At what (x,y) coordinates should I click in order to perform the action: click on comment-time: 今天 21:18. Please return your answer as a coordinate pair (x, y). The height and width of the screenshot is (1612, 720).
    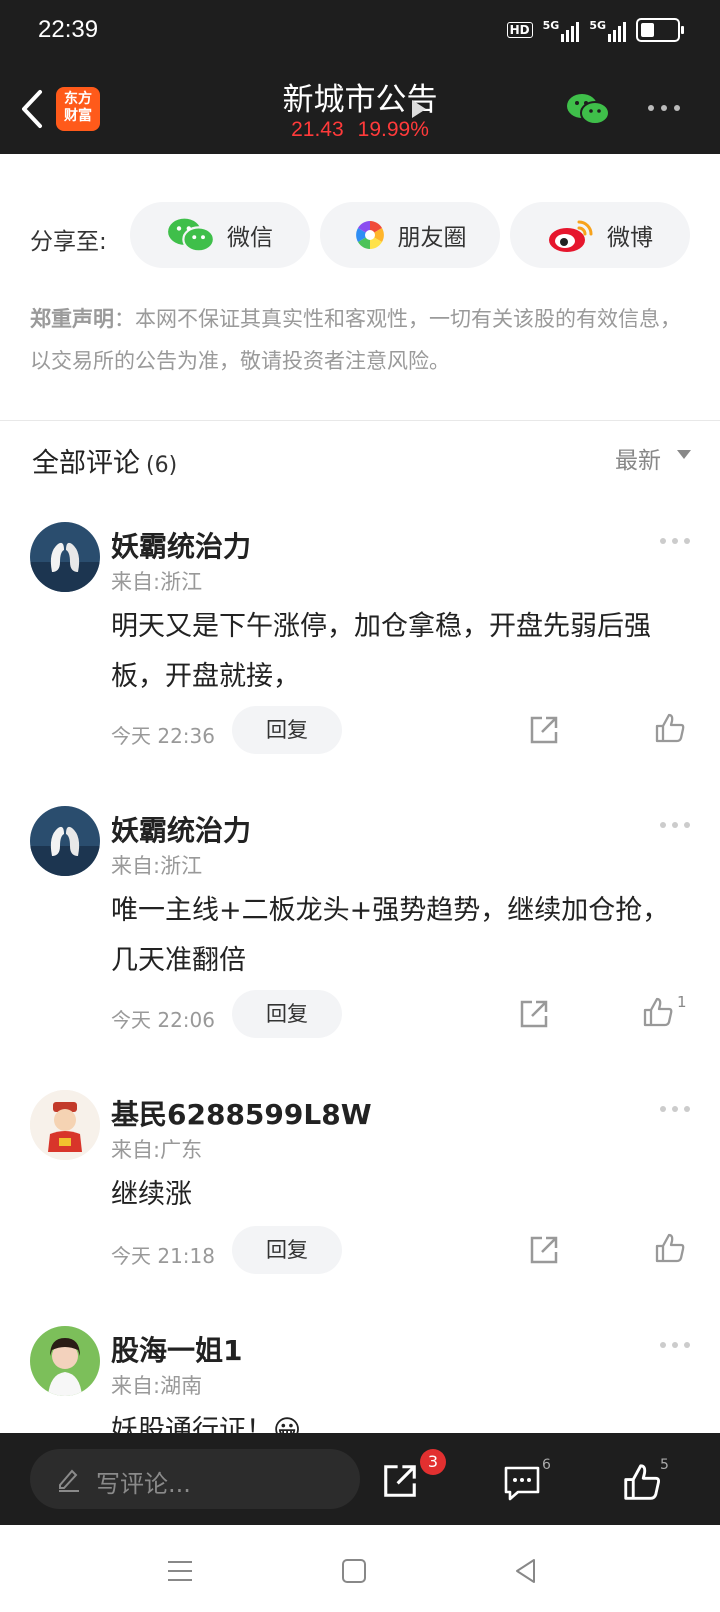
    Looking at the image, I should click on (163, 1256).